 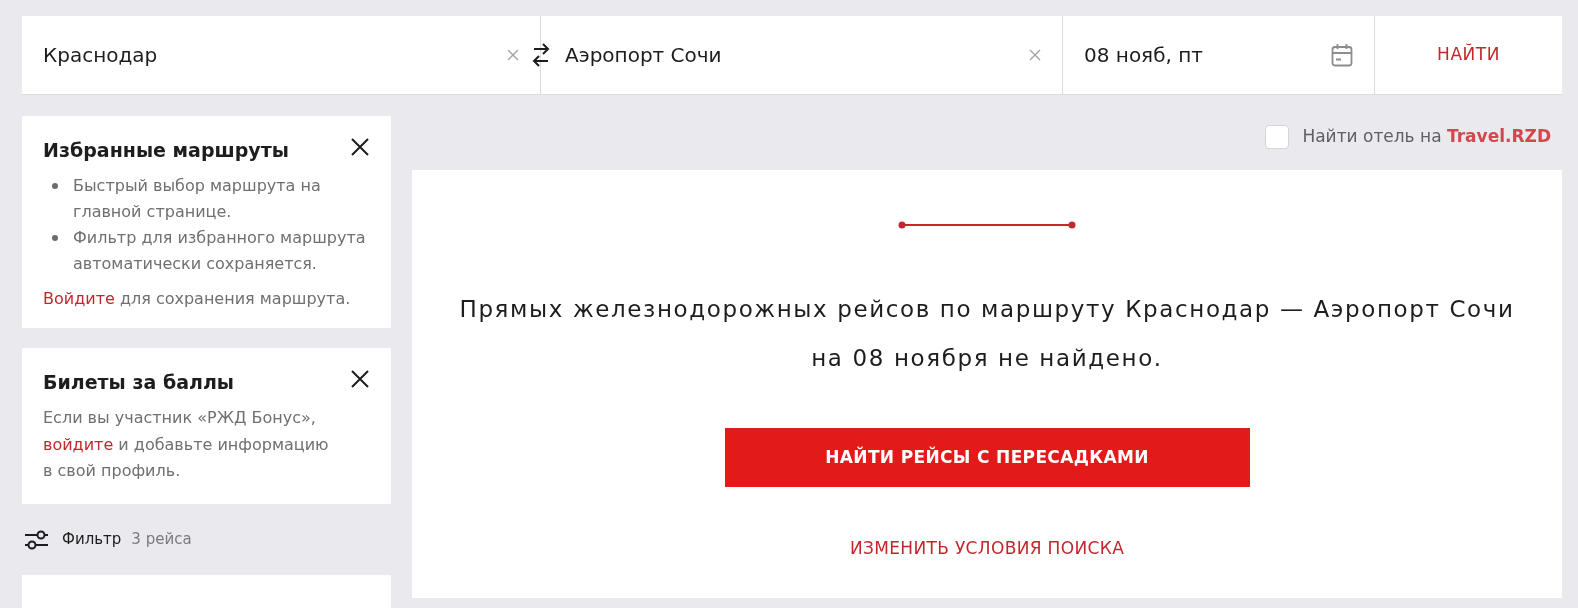 What do you see at coordinates (197, 299) in the screenshot?
I see `login-note: Войдите для сохранения маршрута.` at bounding box center [197, 299].